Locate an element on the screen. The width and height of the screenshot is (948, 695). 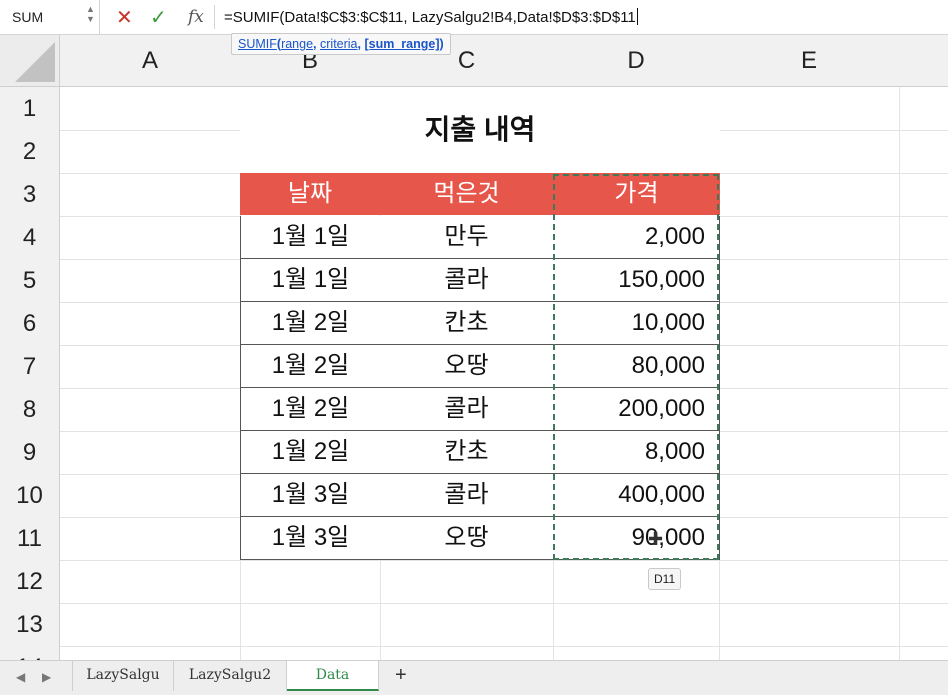
row-header-6: 6 is located at coordinates (30, 324).